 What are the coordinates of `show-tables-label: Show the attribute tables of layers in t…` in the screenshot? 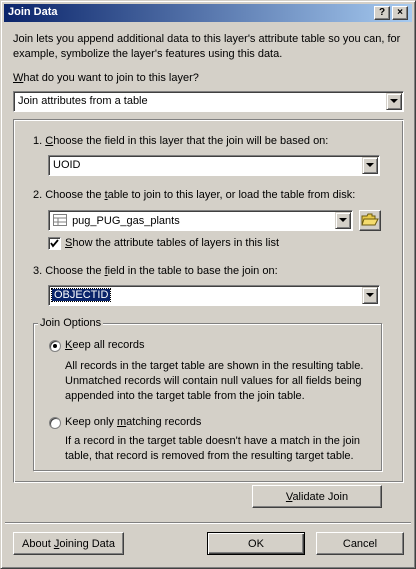 It's located at (172, 243).